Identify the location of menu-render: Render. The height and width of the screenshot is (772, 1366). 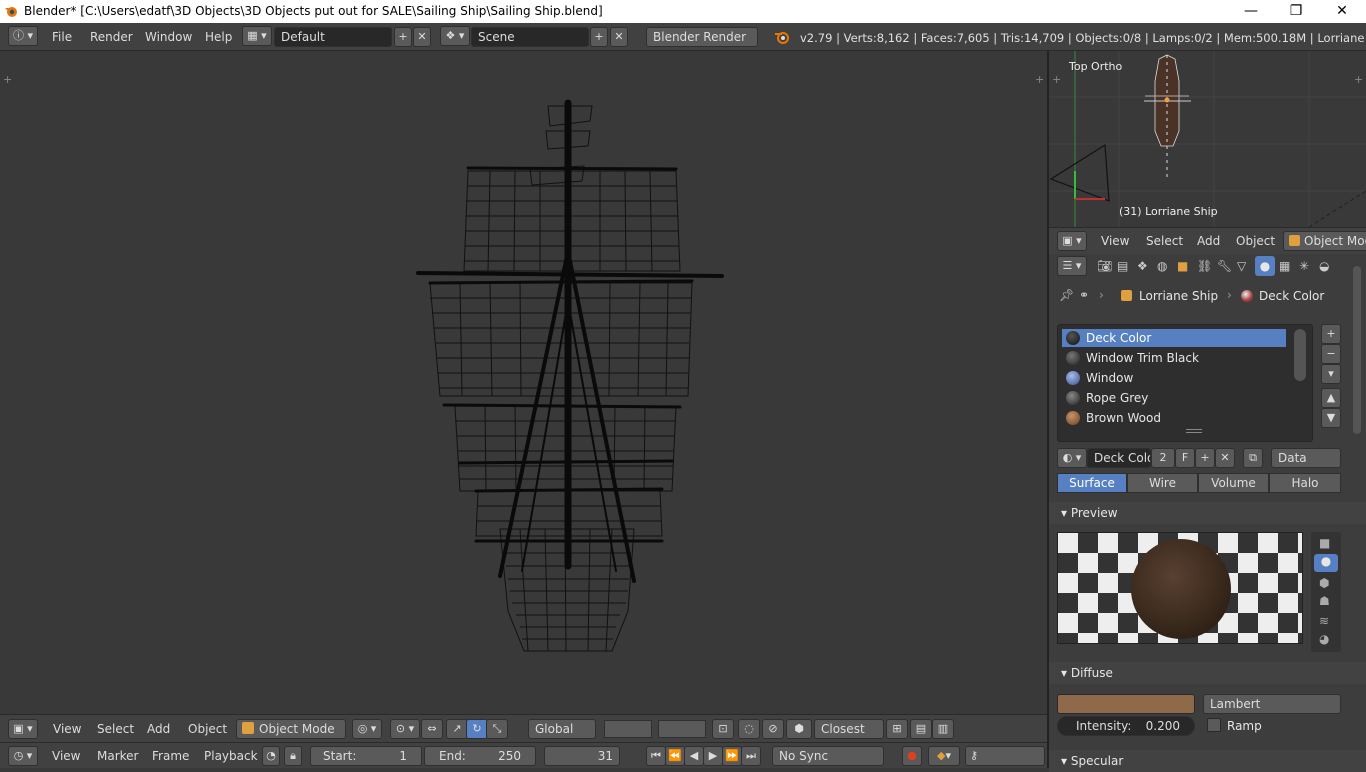
(111, 37).